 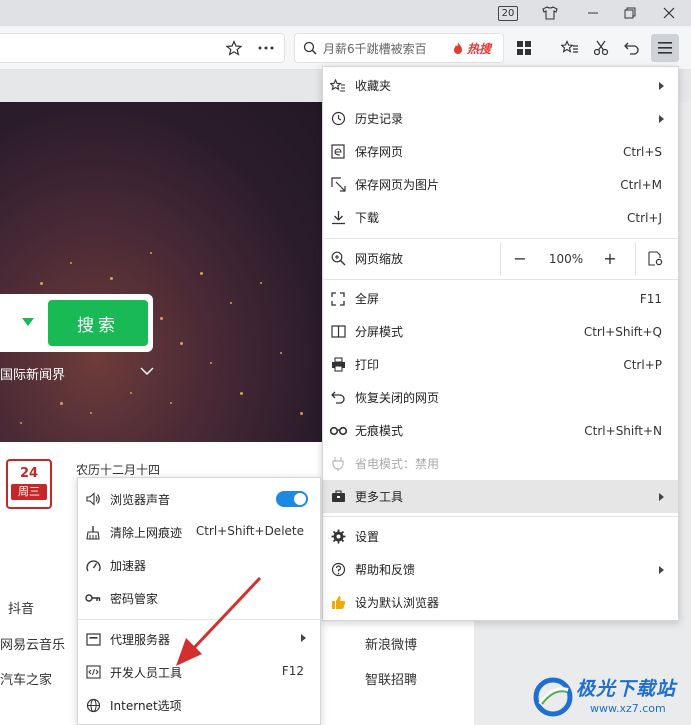 I want to click on menu-item-split-screen: 分屏模式 Ctrl+Shift+Q, so click(x=500, y=331).